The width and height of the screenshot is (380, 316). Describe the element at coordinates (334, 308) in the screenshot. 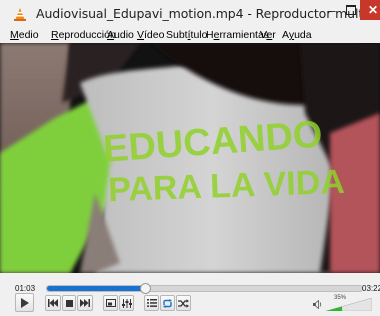

I see `volume-level` at that location.